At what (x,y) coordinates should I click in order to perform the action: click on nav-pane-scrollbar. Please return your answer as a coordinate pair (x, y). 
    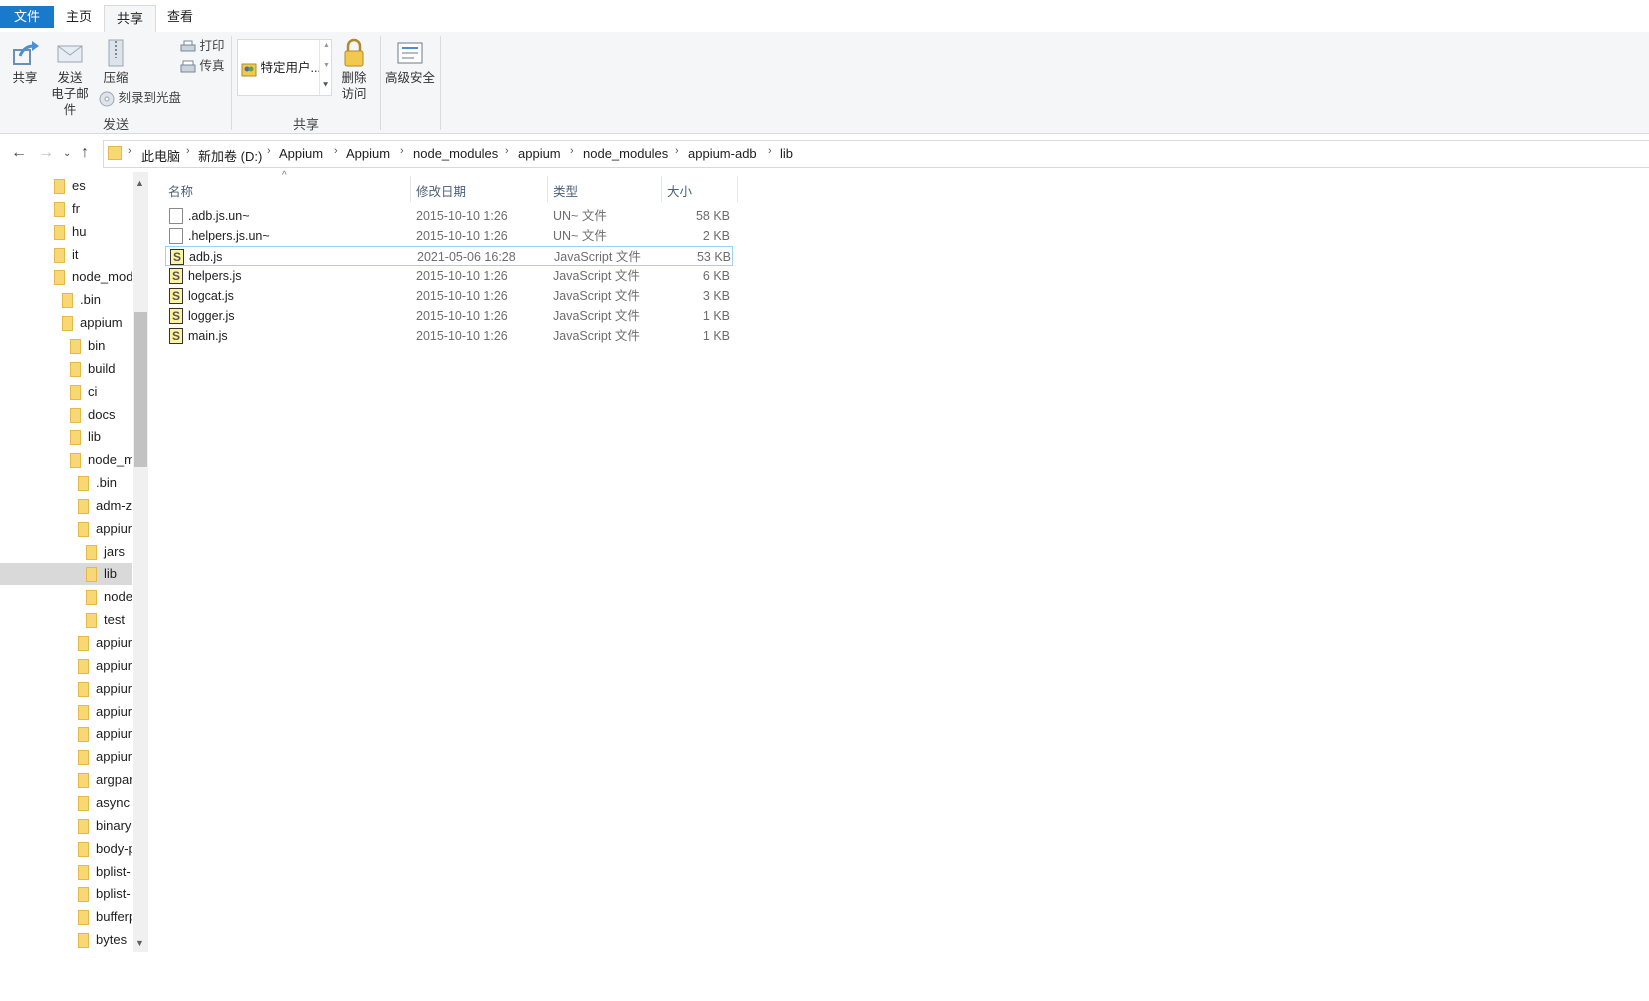
    Looking at the image, I should click on (140, 562).